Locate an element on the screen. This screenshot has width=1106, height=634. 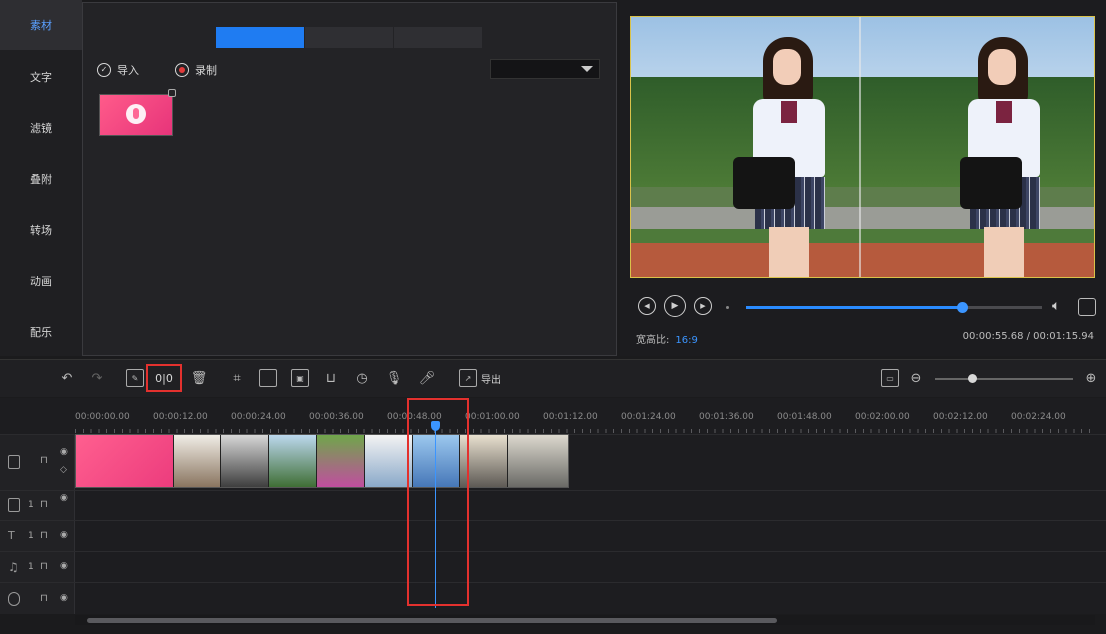
export-label: 导出 is located at coordinates (491, 378).